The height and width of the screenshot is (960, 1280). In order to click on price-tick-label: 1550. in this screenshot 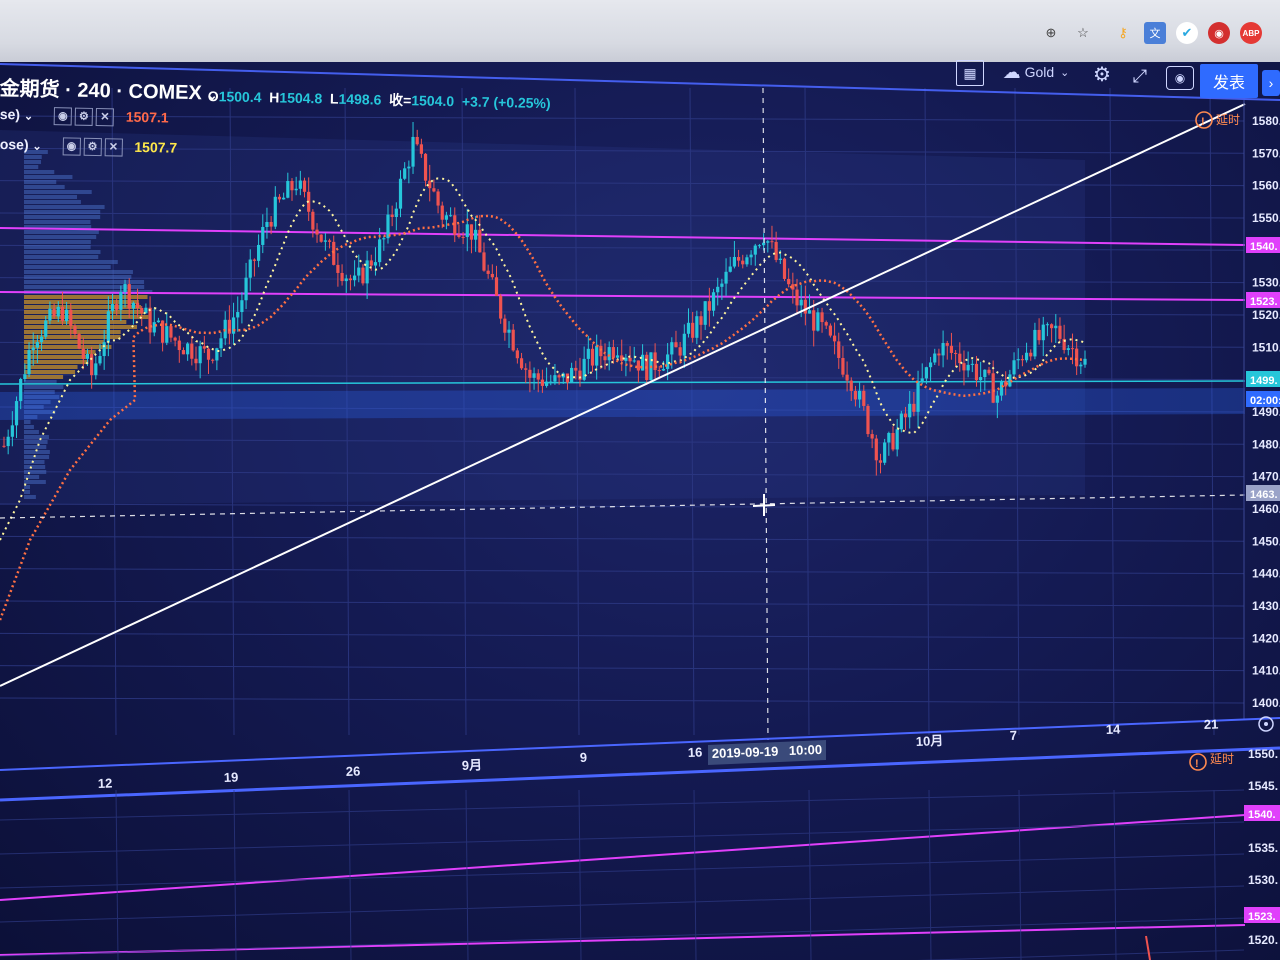, I will do `click(1266, 218)`.